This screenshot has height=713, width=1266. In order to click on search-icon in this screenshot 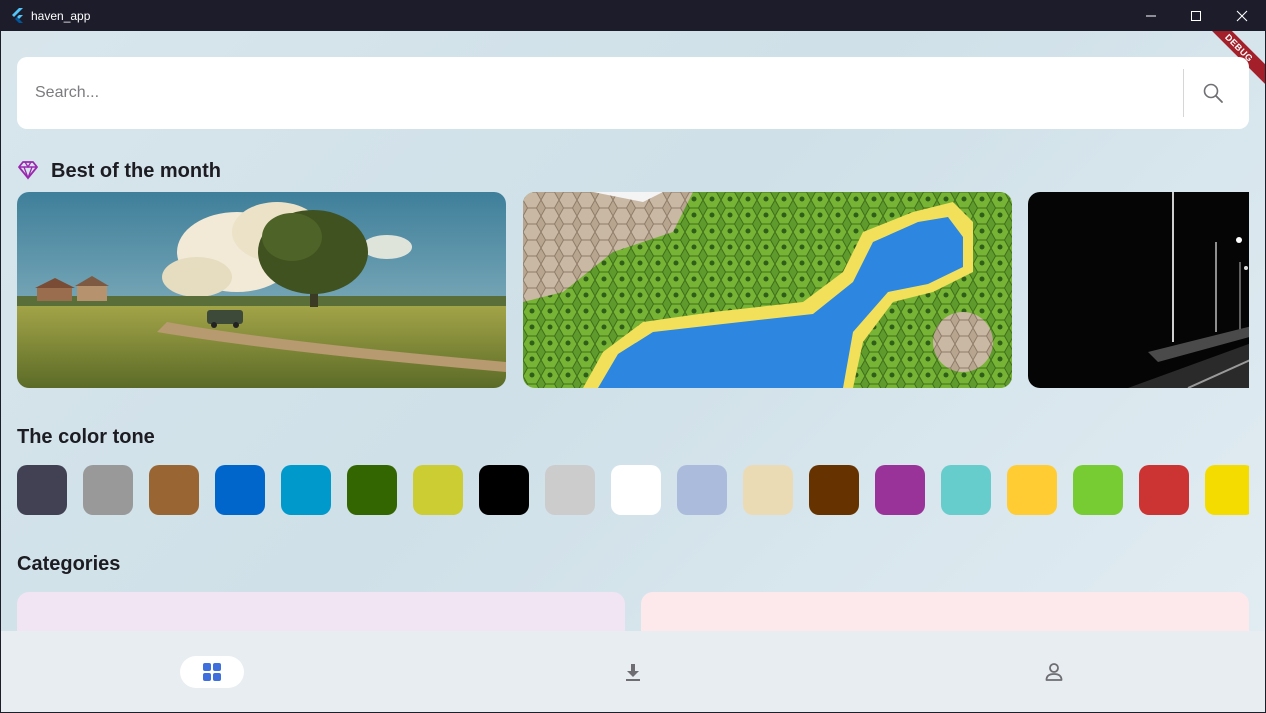, I will do `click(1213, 93)`.